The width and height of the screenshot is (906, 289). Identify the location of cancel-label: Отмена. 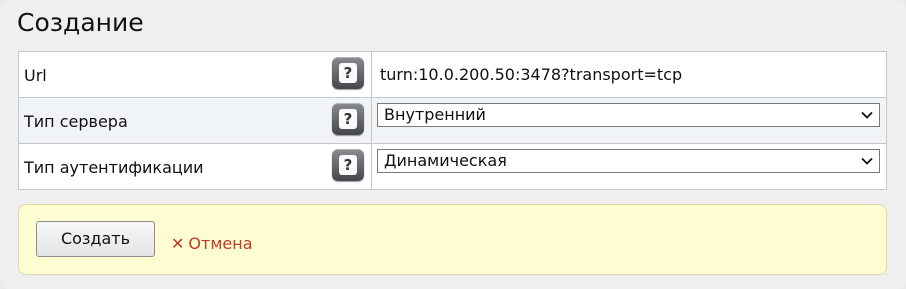
(220, 243).